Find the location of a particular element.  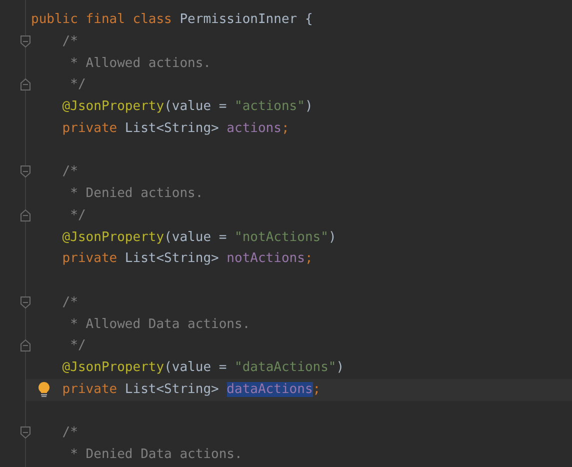

code-line: * Denied actions. is located at coordinates (136, 194).